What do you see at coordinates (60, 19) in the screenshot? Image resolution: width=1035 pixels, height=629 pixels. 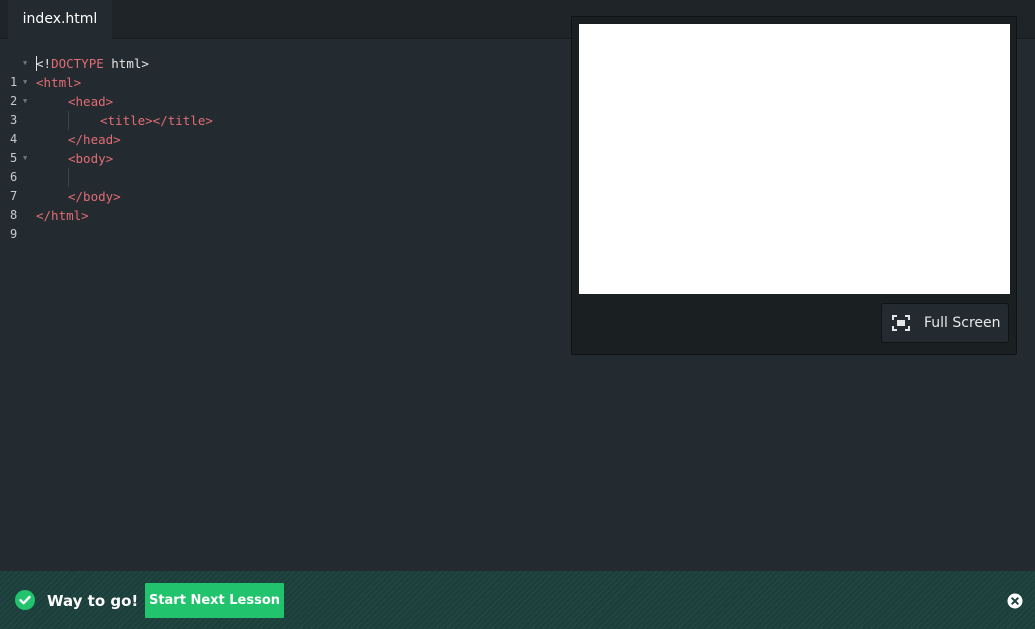 I see `tab-index-html: index.html` at bounding box center [60, 19].